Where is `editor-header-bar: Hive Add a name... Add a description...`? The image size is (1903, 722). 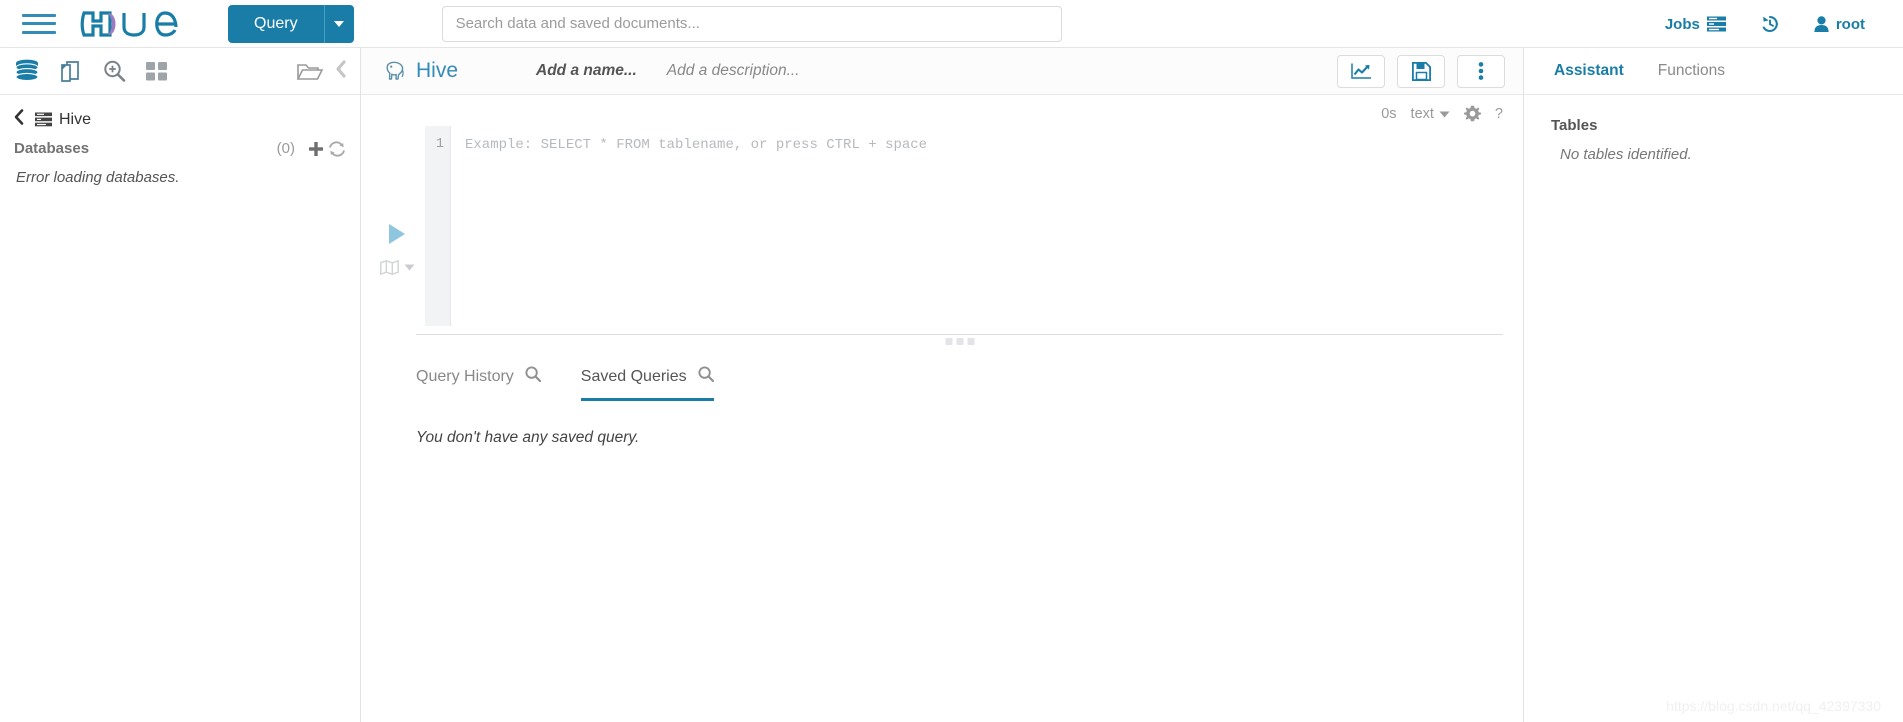
editor-header-bar: Hive Add a name... Add a description... is located at coordinates (942, 71).